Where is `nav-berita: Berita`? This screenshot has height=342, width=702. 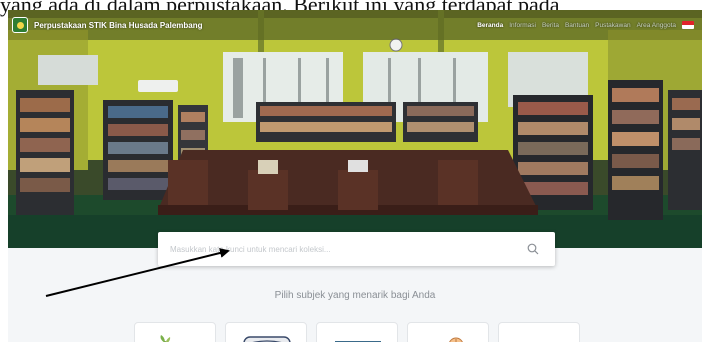 nav-berita: Berita is located at coordinates (550, 25).